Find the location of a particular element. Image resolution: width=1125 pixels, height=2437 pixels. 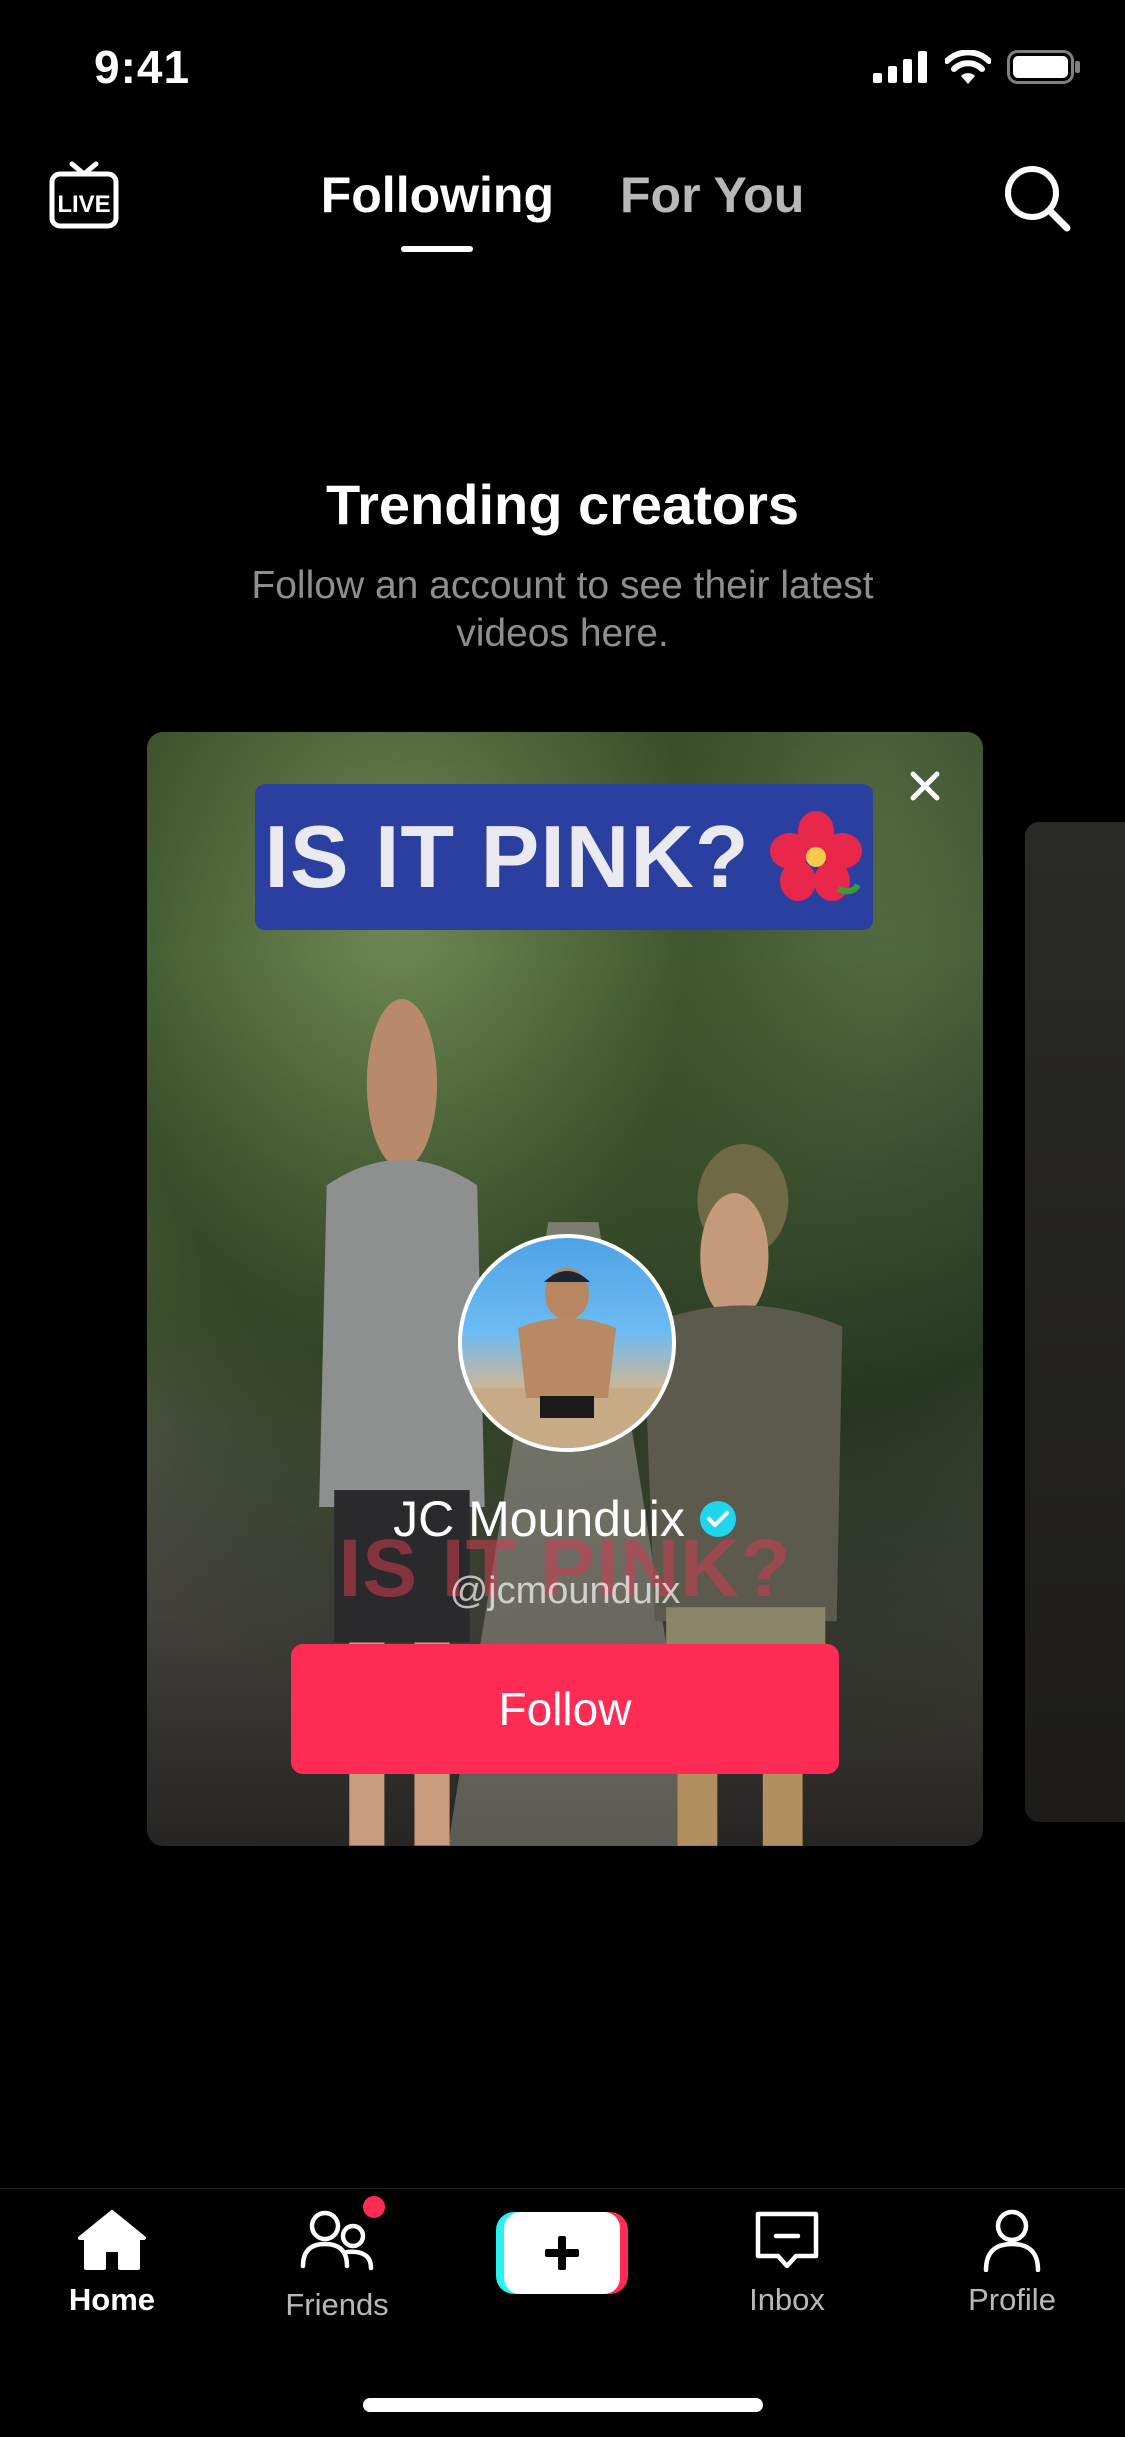

next-creator-card is located at coordinates (1075, 1322).